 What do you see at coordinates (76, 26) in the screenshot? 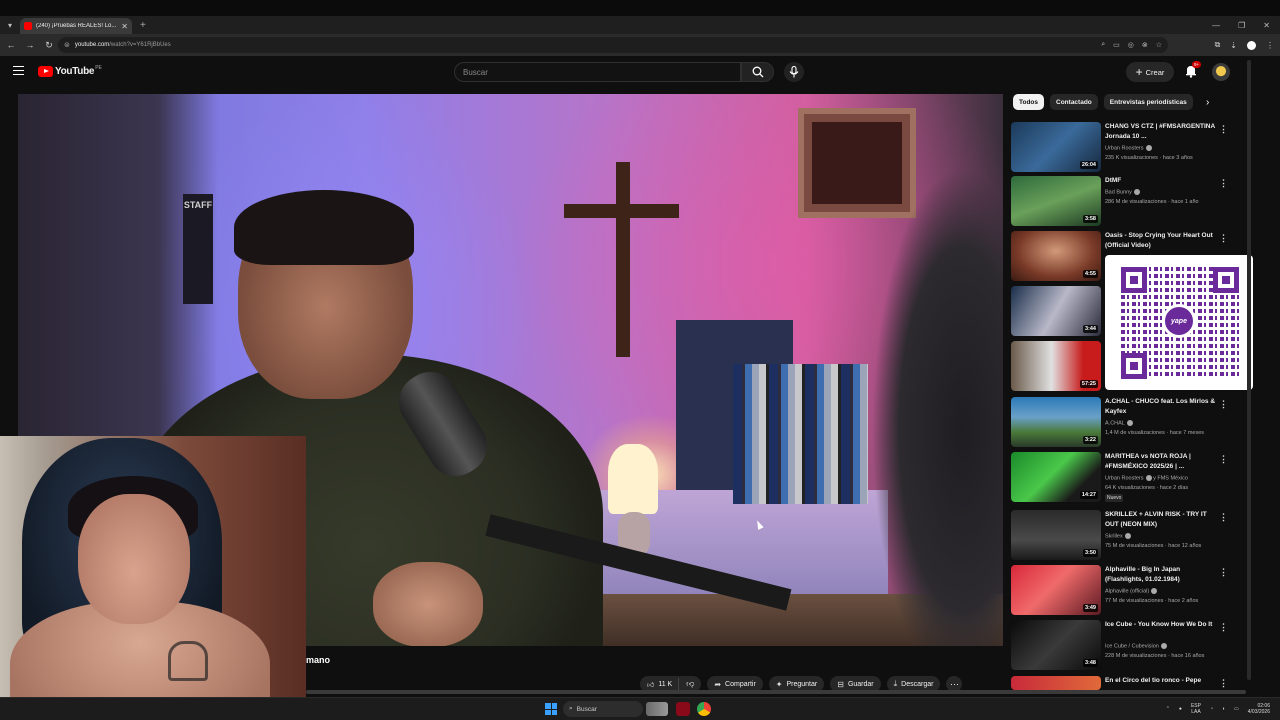
I see `browser-tab: (240) ¡Pruebas REALES! Lo... ✕` at bounding box center [76, 26].